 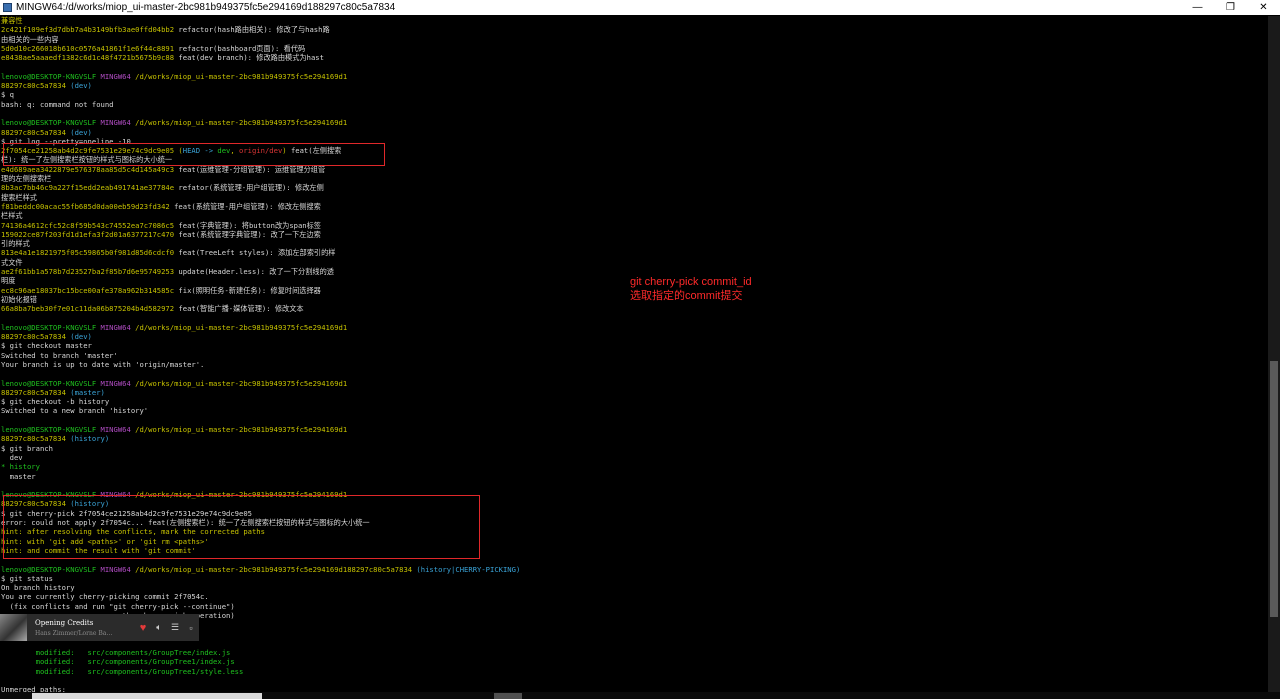 What do you see at coordinates (632, 215) in the screenshot?
I see `terminal-line: 栏样式` at bounding box center [632, 215].